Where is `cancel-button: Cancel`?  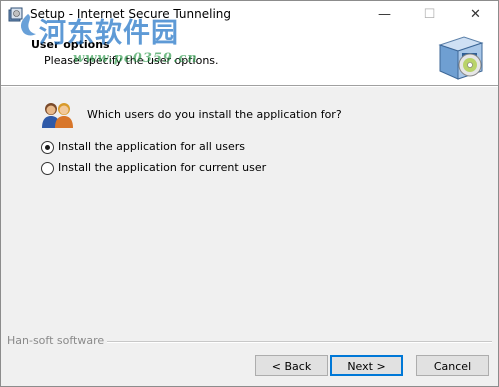 cancel-button: Cancel is located at coordinates (452, 365).